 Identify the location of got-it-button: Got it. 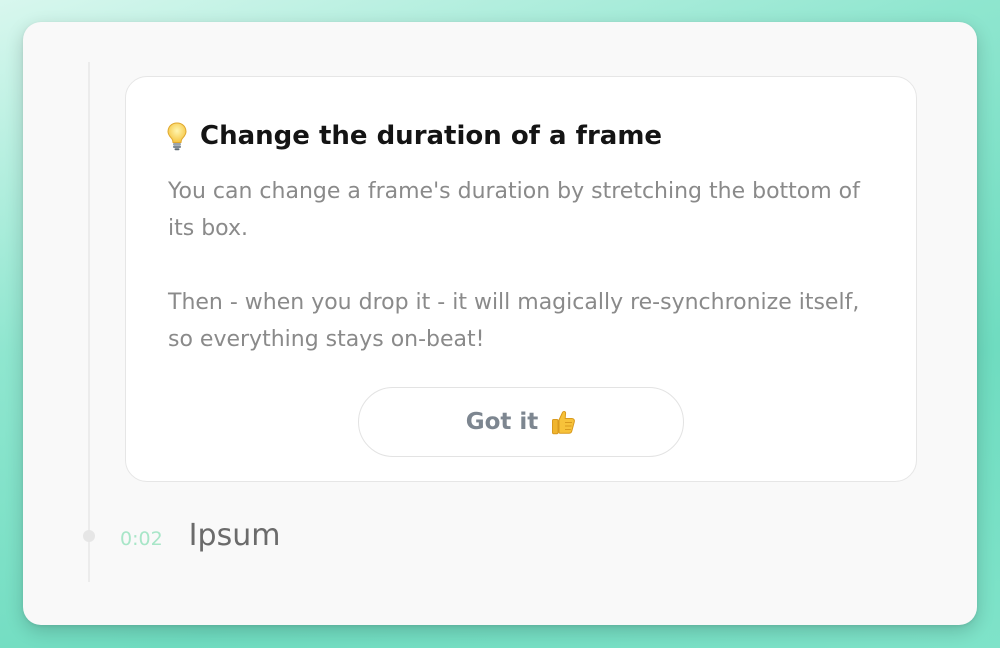
(521, 422).